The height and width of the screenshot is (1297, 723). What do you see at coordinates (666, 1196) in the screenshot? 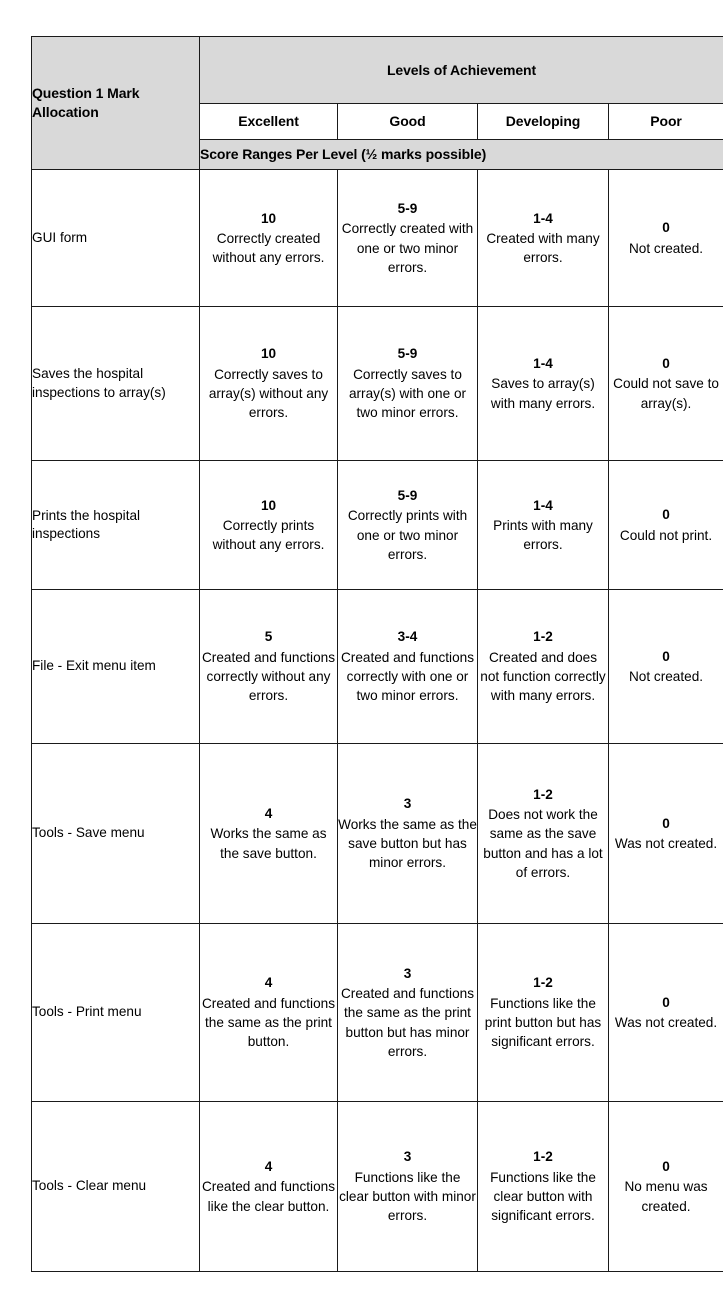
I see `cell-description: No menu was created.` at bounding box center [666, 1196].